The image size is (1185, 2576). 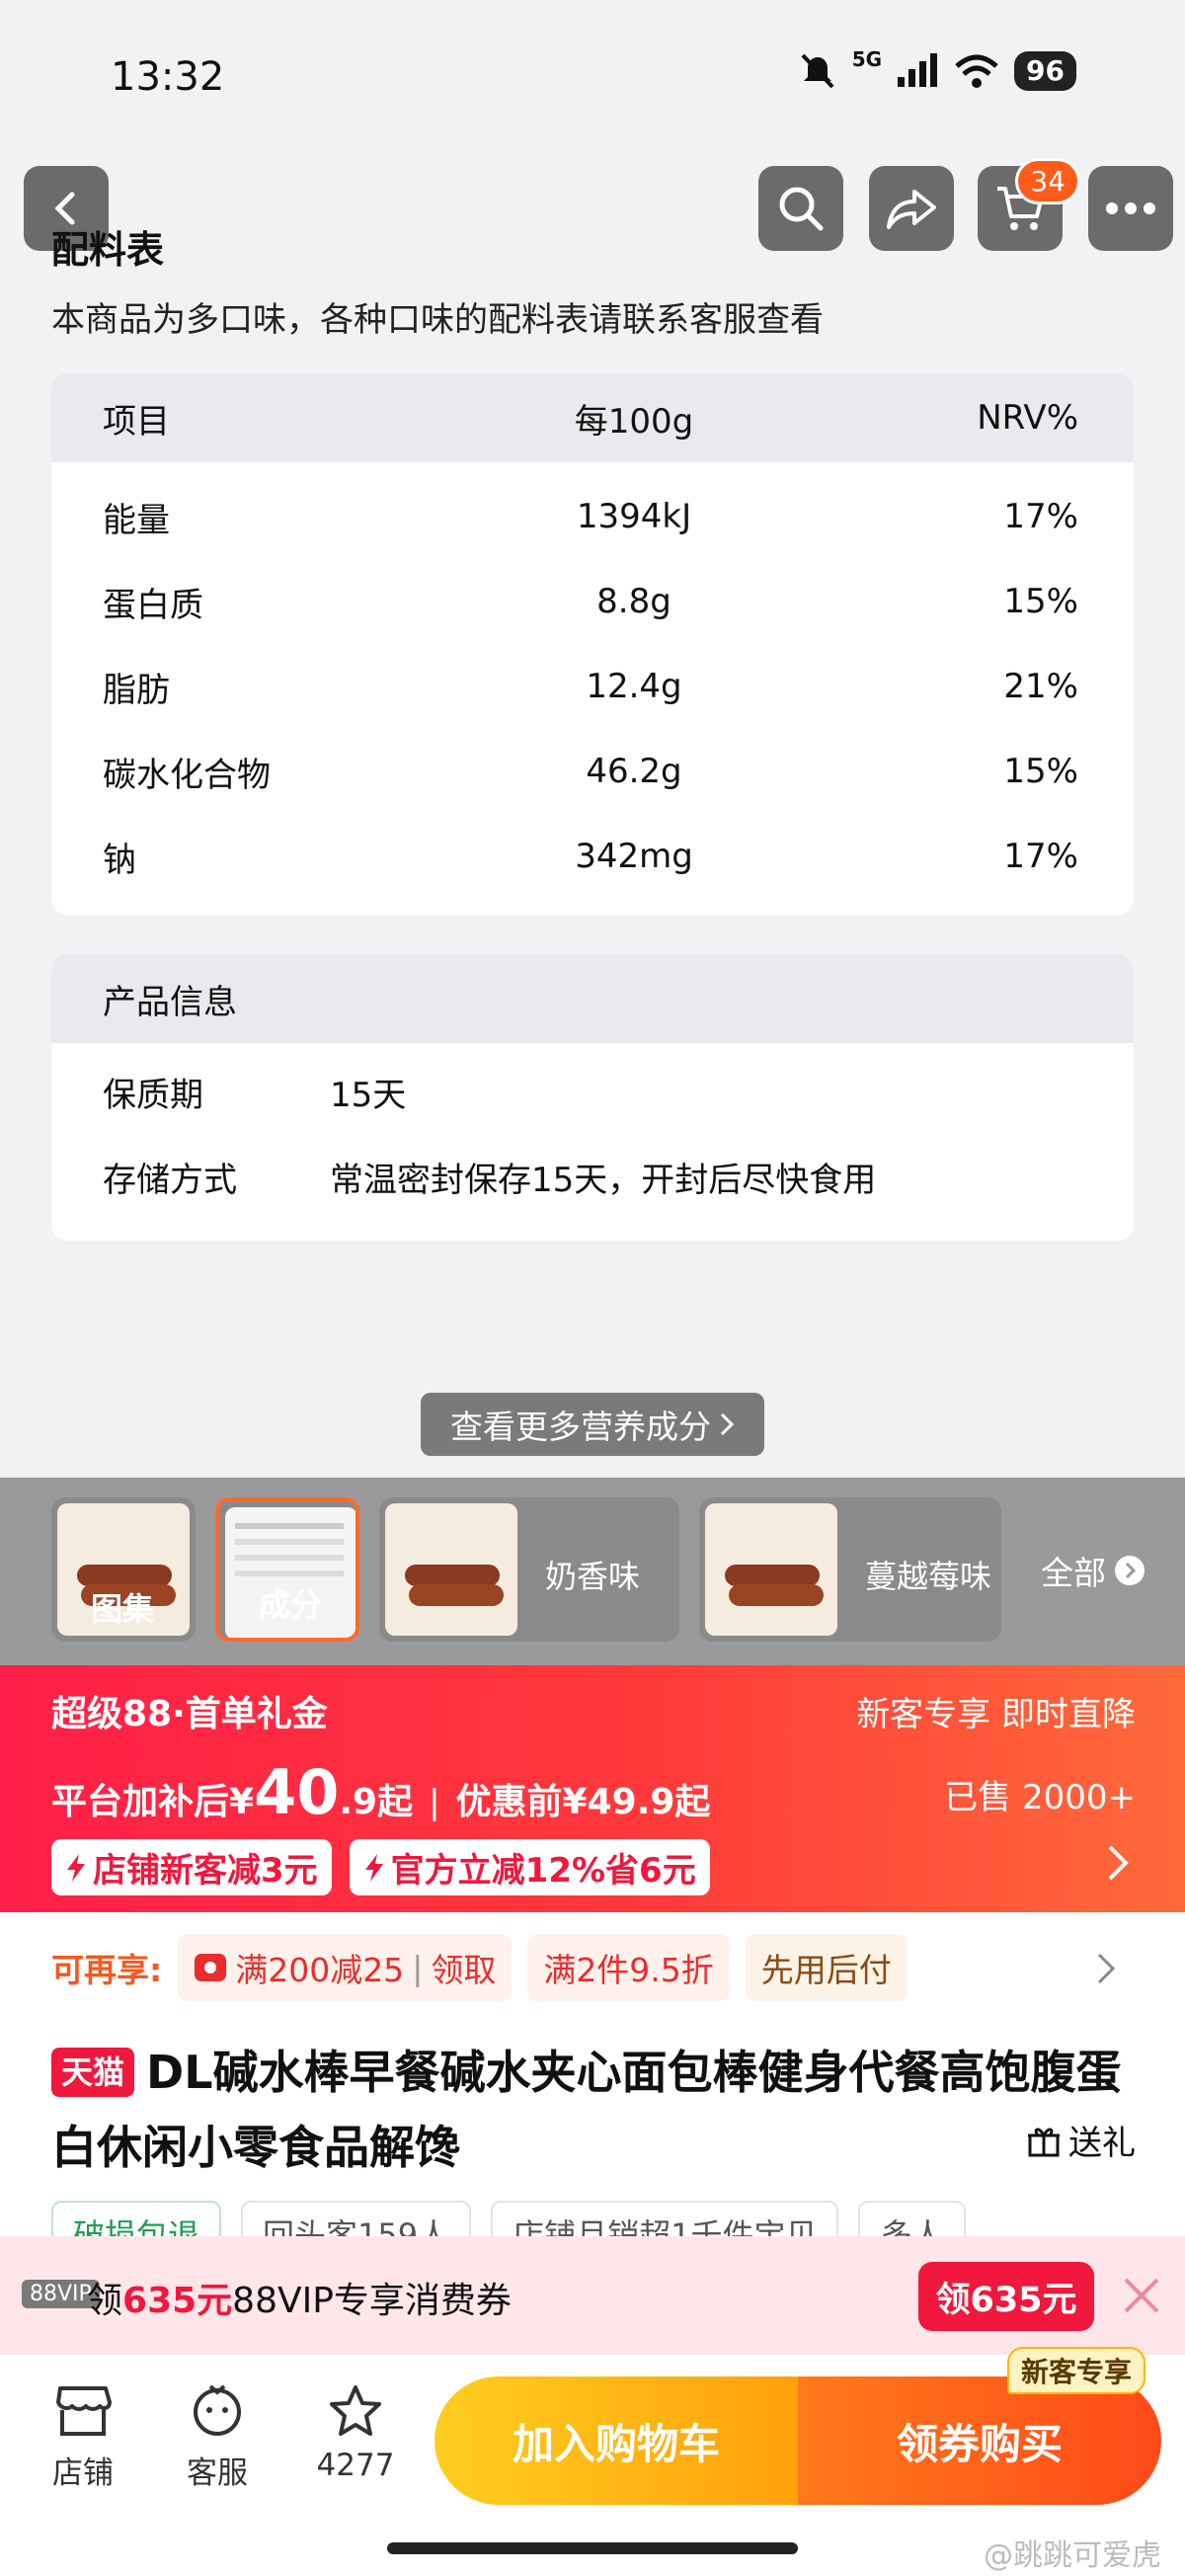 I want to click on nutrition-header: 项目 每100g NRV%, so click(x=592, y=417).